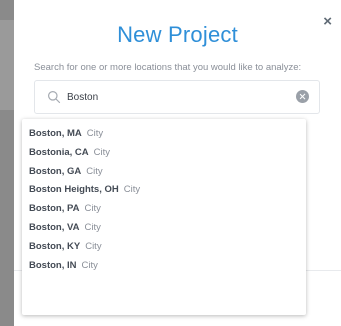 The image size is (341, 326). I want to click on suggestion-location: Boston, IN, so click(53, 265).